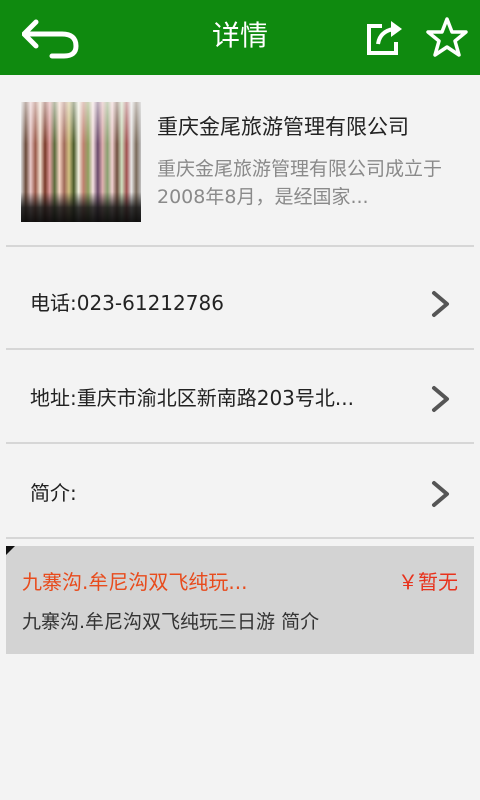 Image resolution: width=480 pixels, height=800 pixels. Describe the element at coordinates (81, 162) in the screenshot. I see `company-thumbnail` at that location.